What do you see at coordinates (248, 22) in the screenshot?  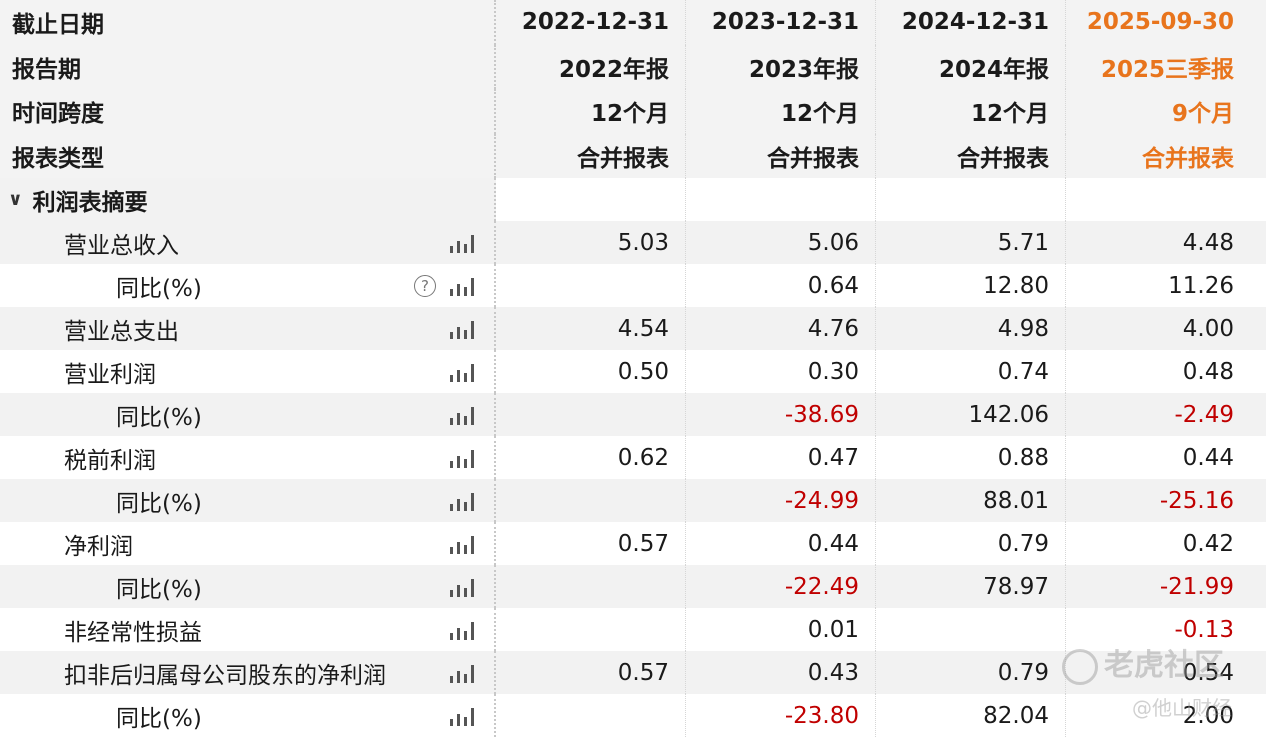 I see `header-label: 截止日期` at bounding box center [248, 22].